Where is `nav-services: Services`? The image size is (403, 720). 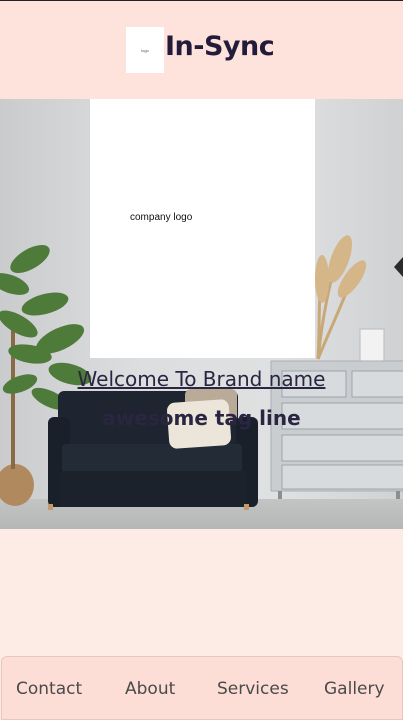
nav-services: Services is located at coordinates (253, 689).